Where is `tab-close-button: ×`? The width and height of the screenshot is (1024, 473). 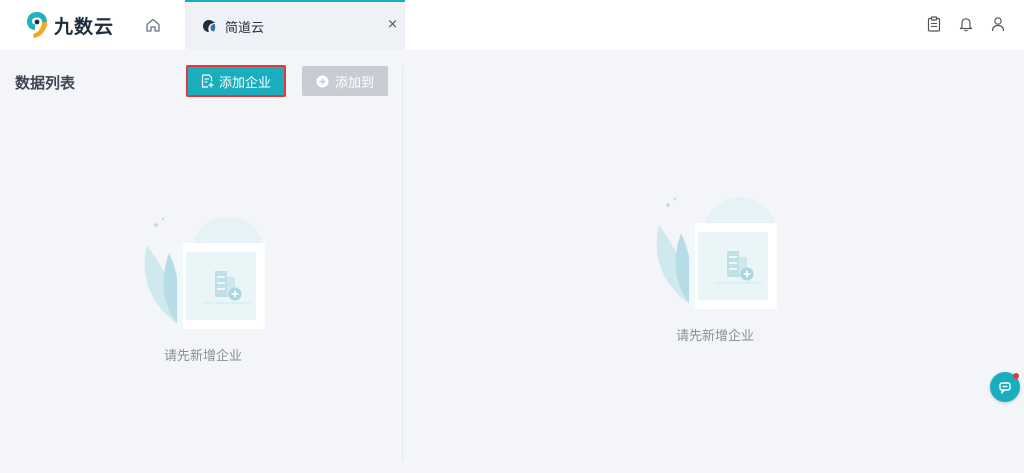
tab-close-button: × is located at coordinates (392, 24).